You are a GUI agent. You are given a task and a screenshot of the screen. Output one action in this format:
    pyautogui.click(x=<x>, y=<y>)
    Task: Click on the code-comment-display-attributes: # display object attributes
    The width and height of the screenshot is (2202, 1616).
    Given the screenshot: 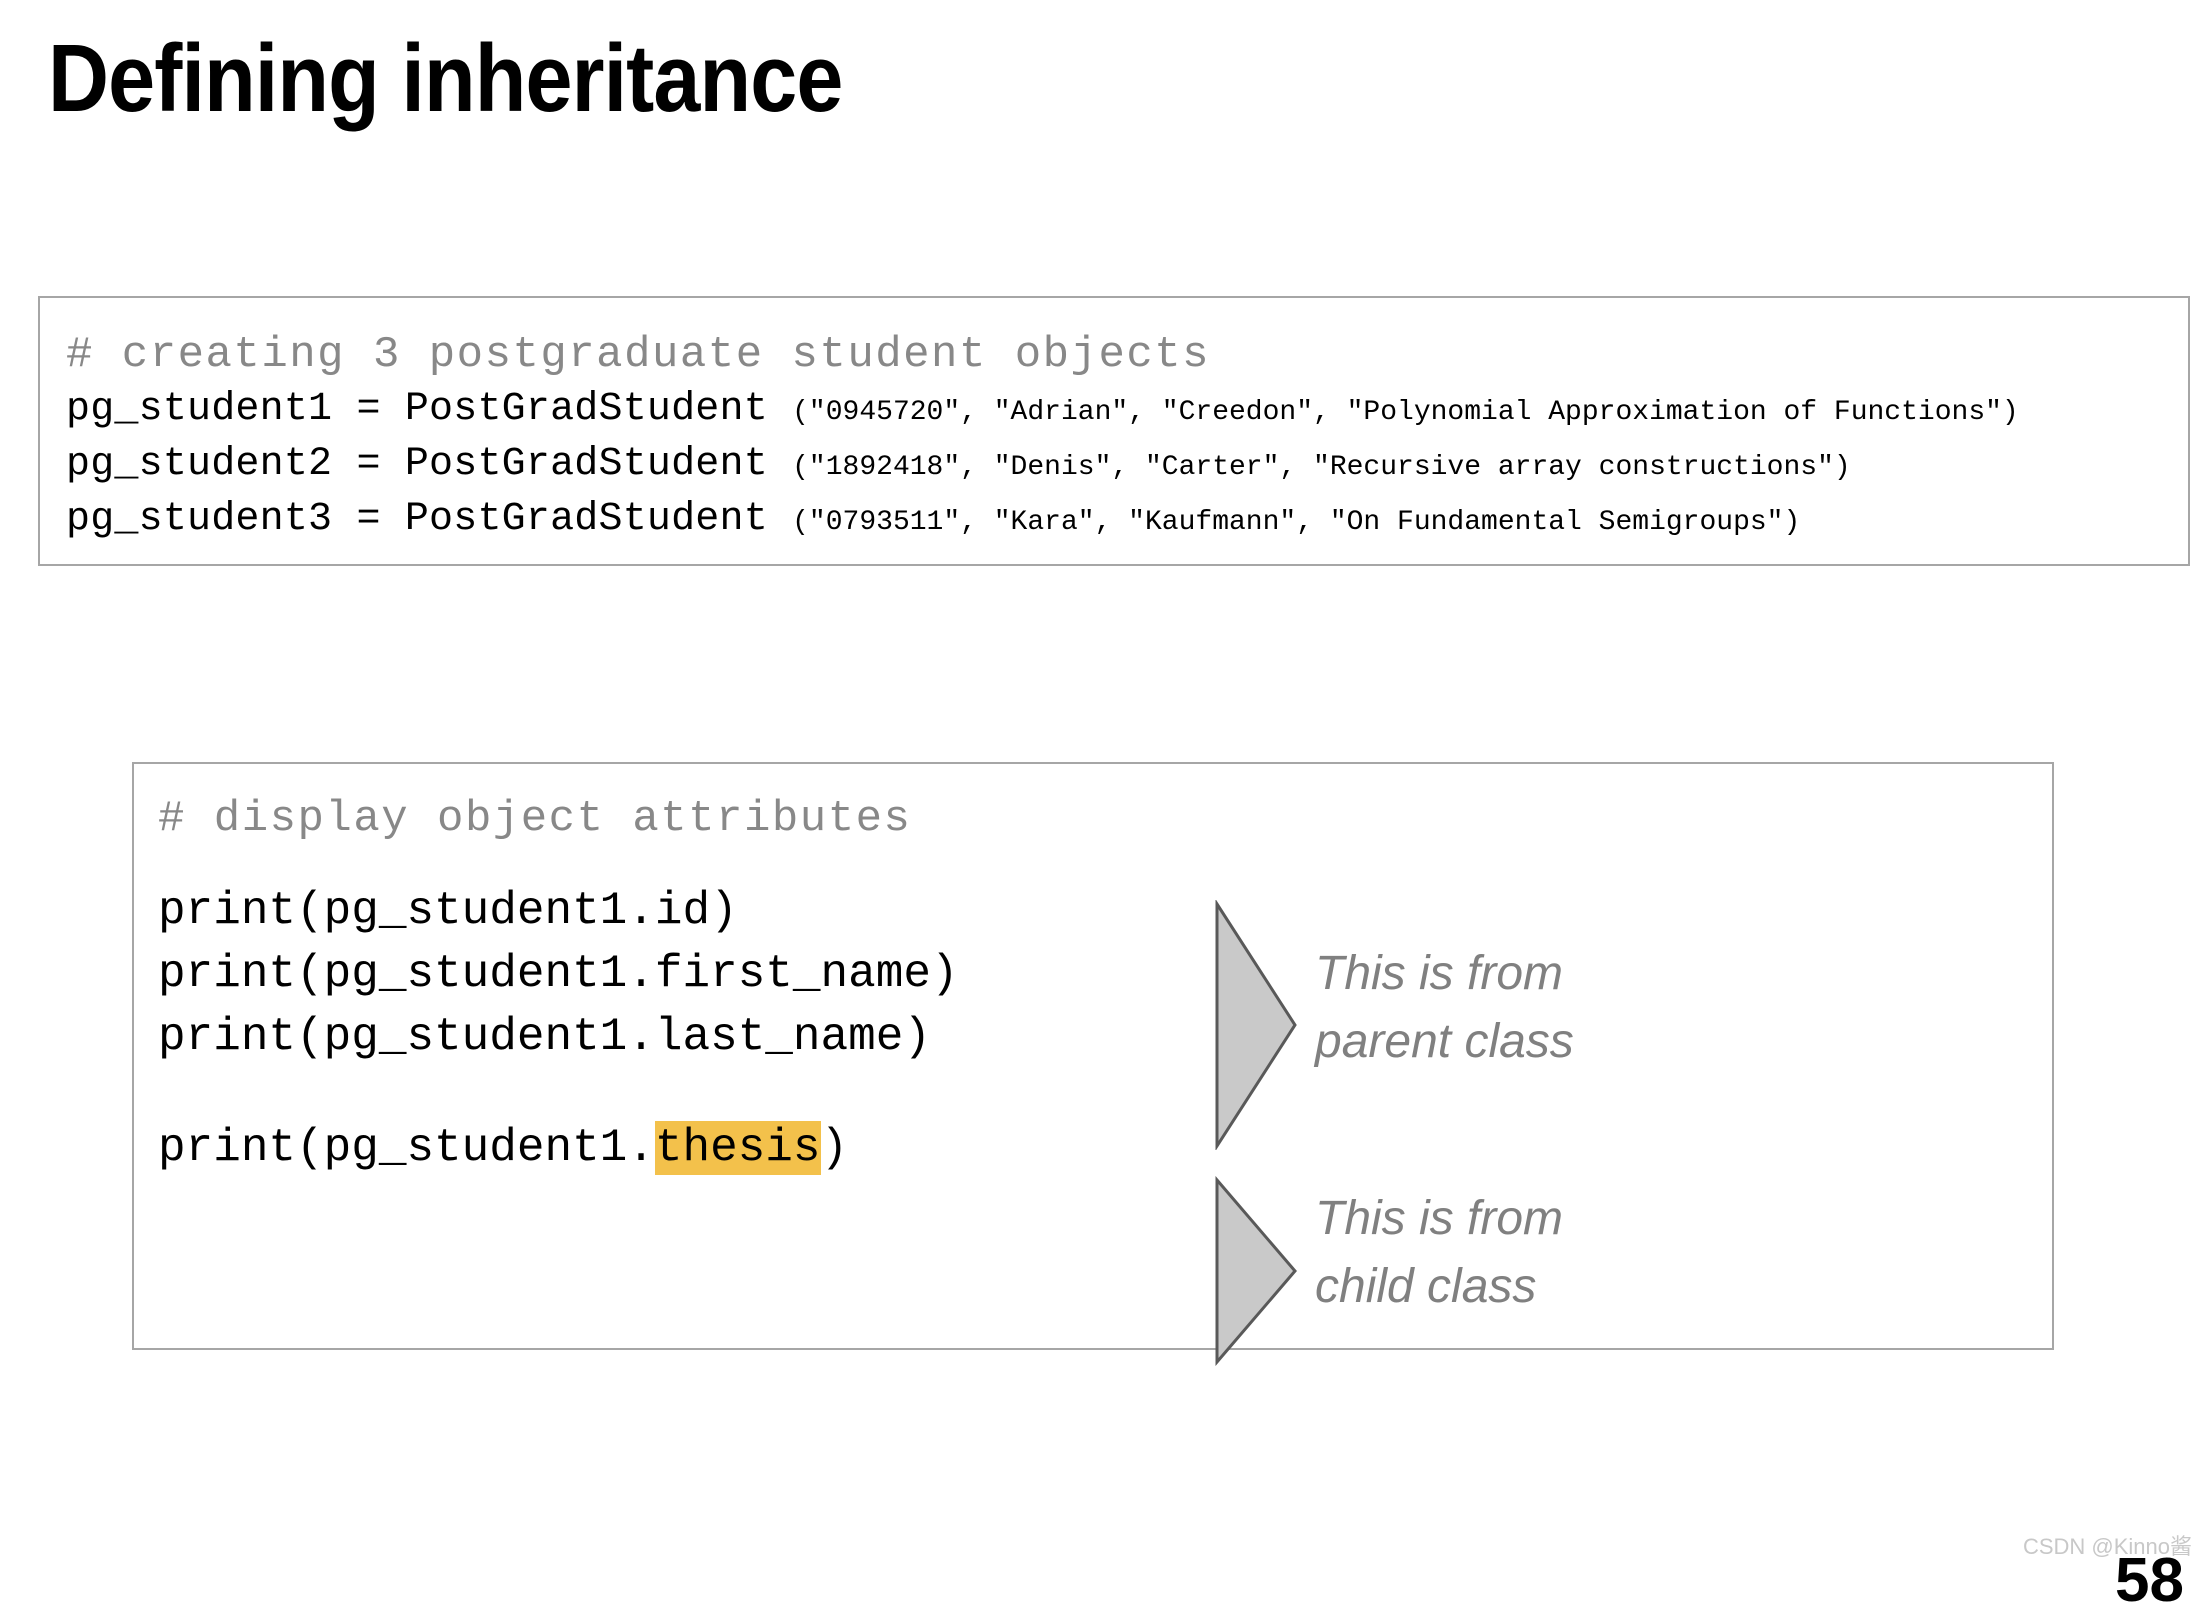 What is the action you would take?
    pyautogui.click(x=535, y=819)
    